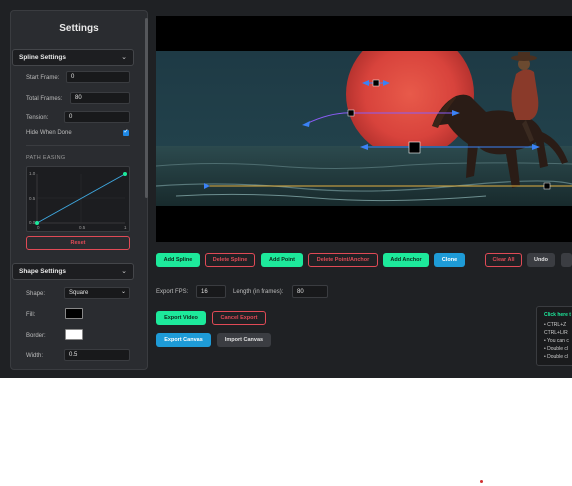 The image size is (572, 486). Describe the element at coordinates (100, 98) in the screenshot. I see `total-frames-input: 80` at that location.